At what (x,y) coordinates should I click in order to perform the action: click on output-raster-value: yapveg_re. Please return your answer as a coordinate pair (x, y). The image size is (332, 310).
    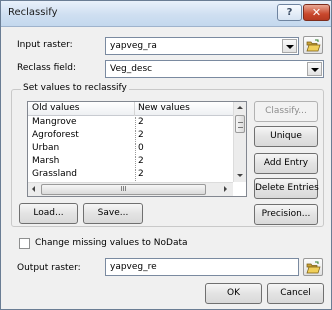
    Looking at the image, I should click on (133, 267).